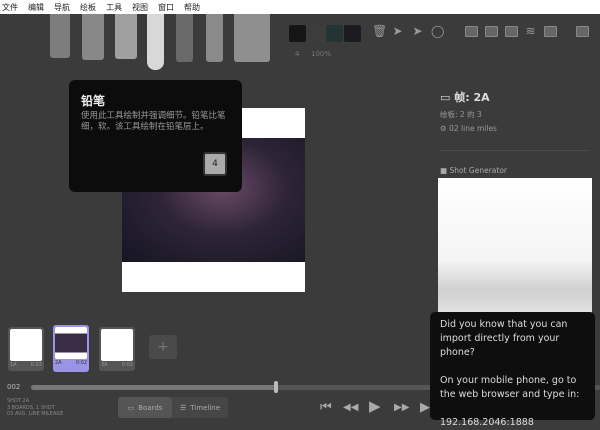  I want to click on layers-icon: ≋, so click(530, 31).